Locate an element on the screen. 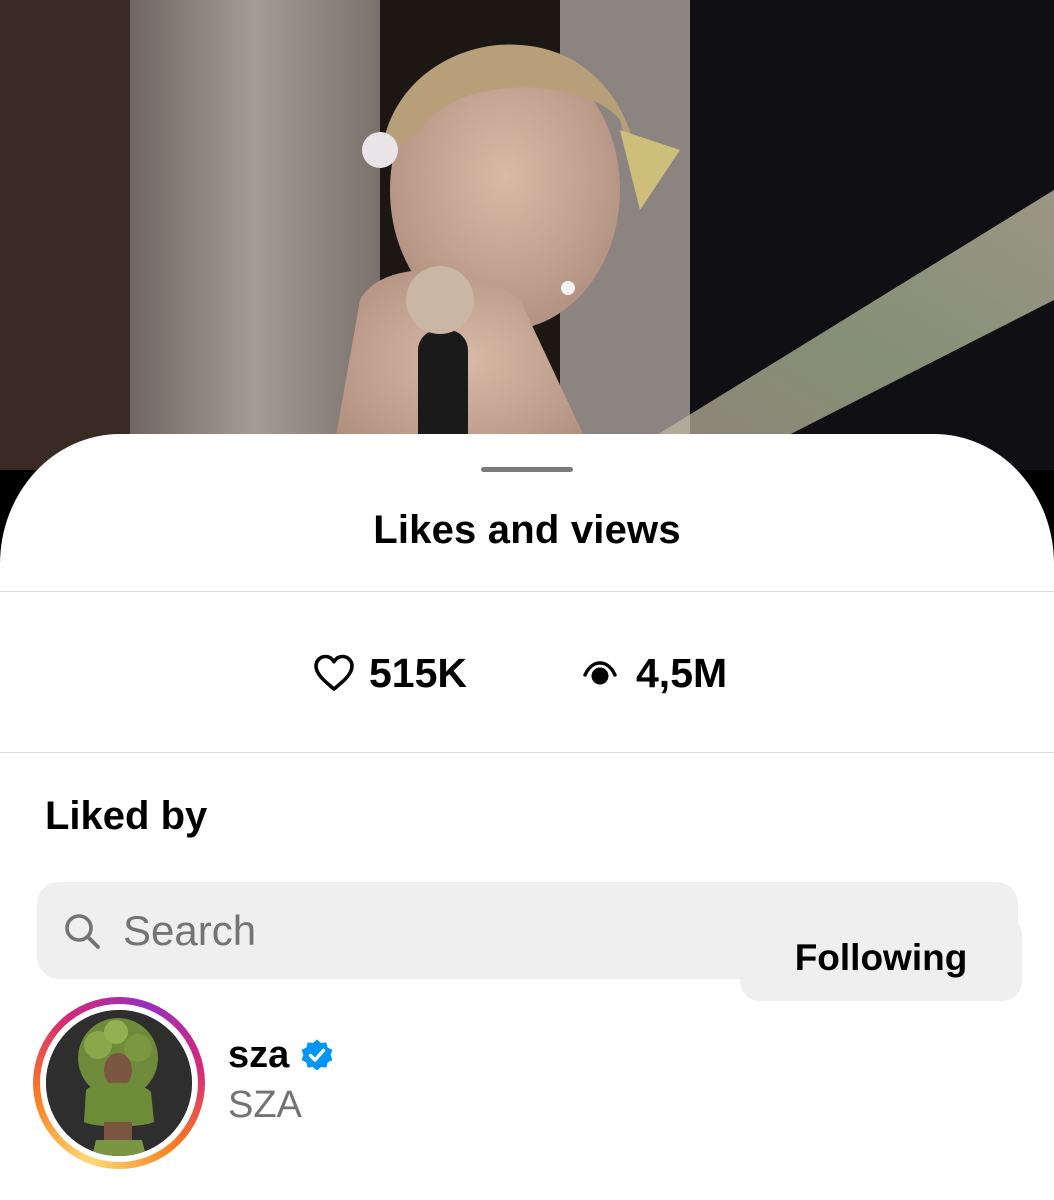 The height and width of the screenshot is (1200, 1054). avatar-image is located at coordinates (119, 1083).